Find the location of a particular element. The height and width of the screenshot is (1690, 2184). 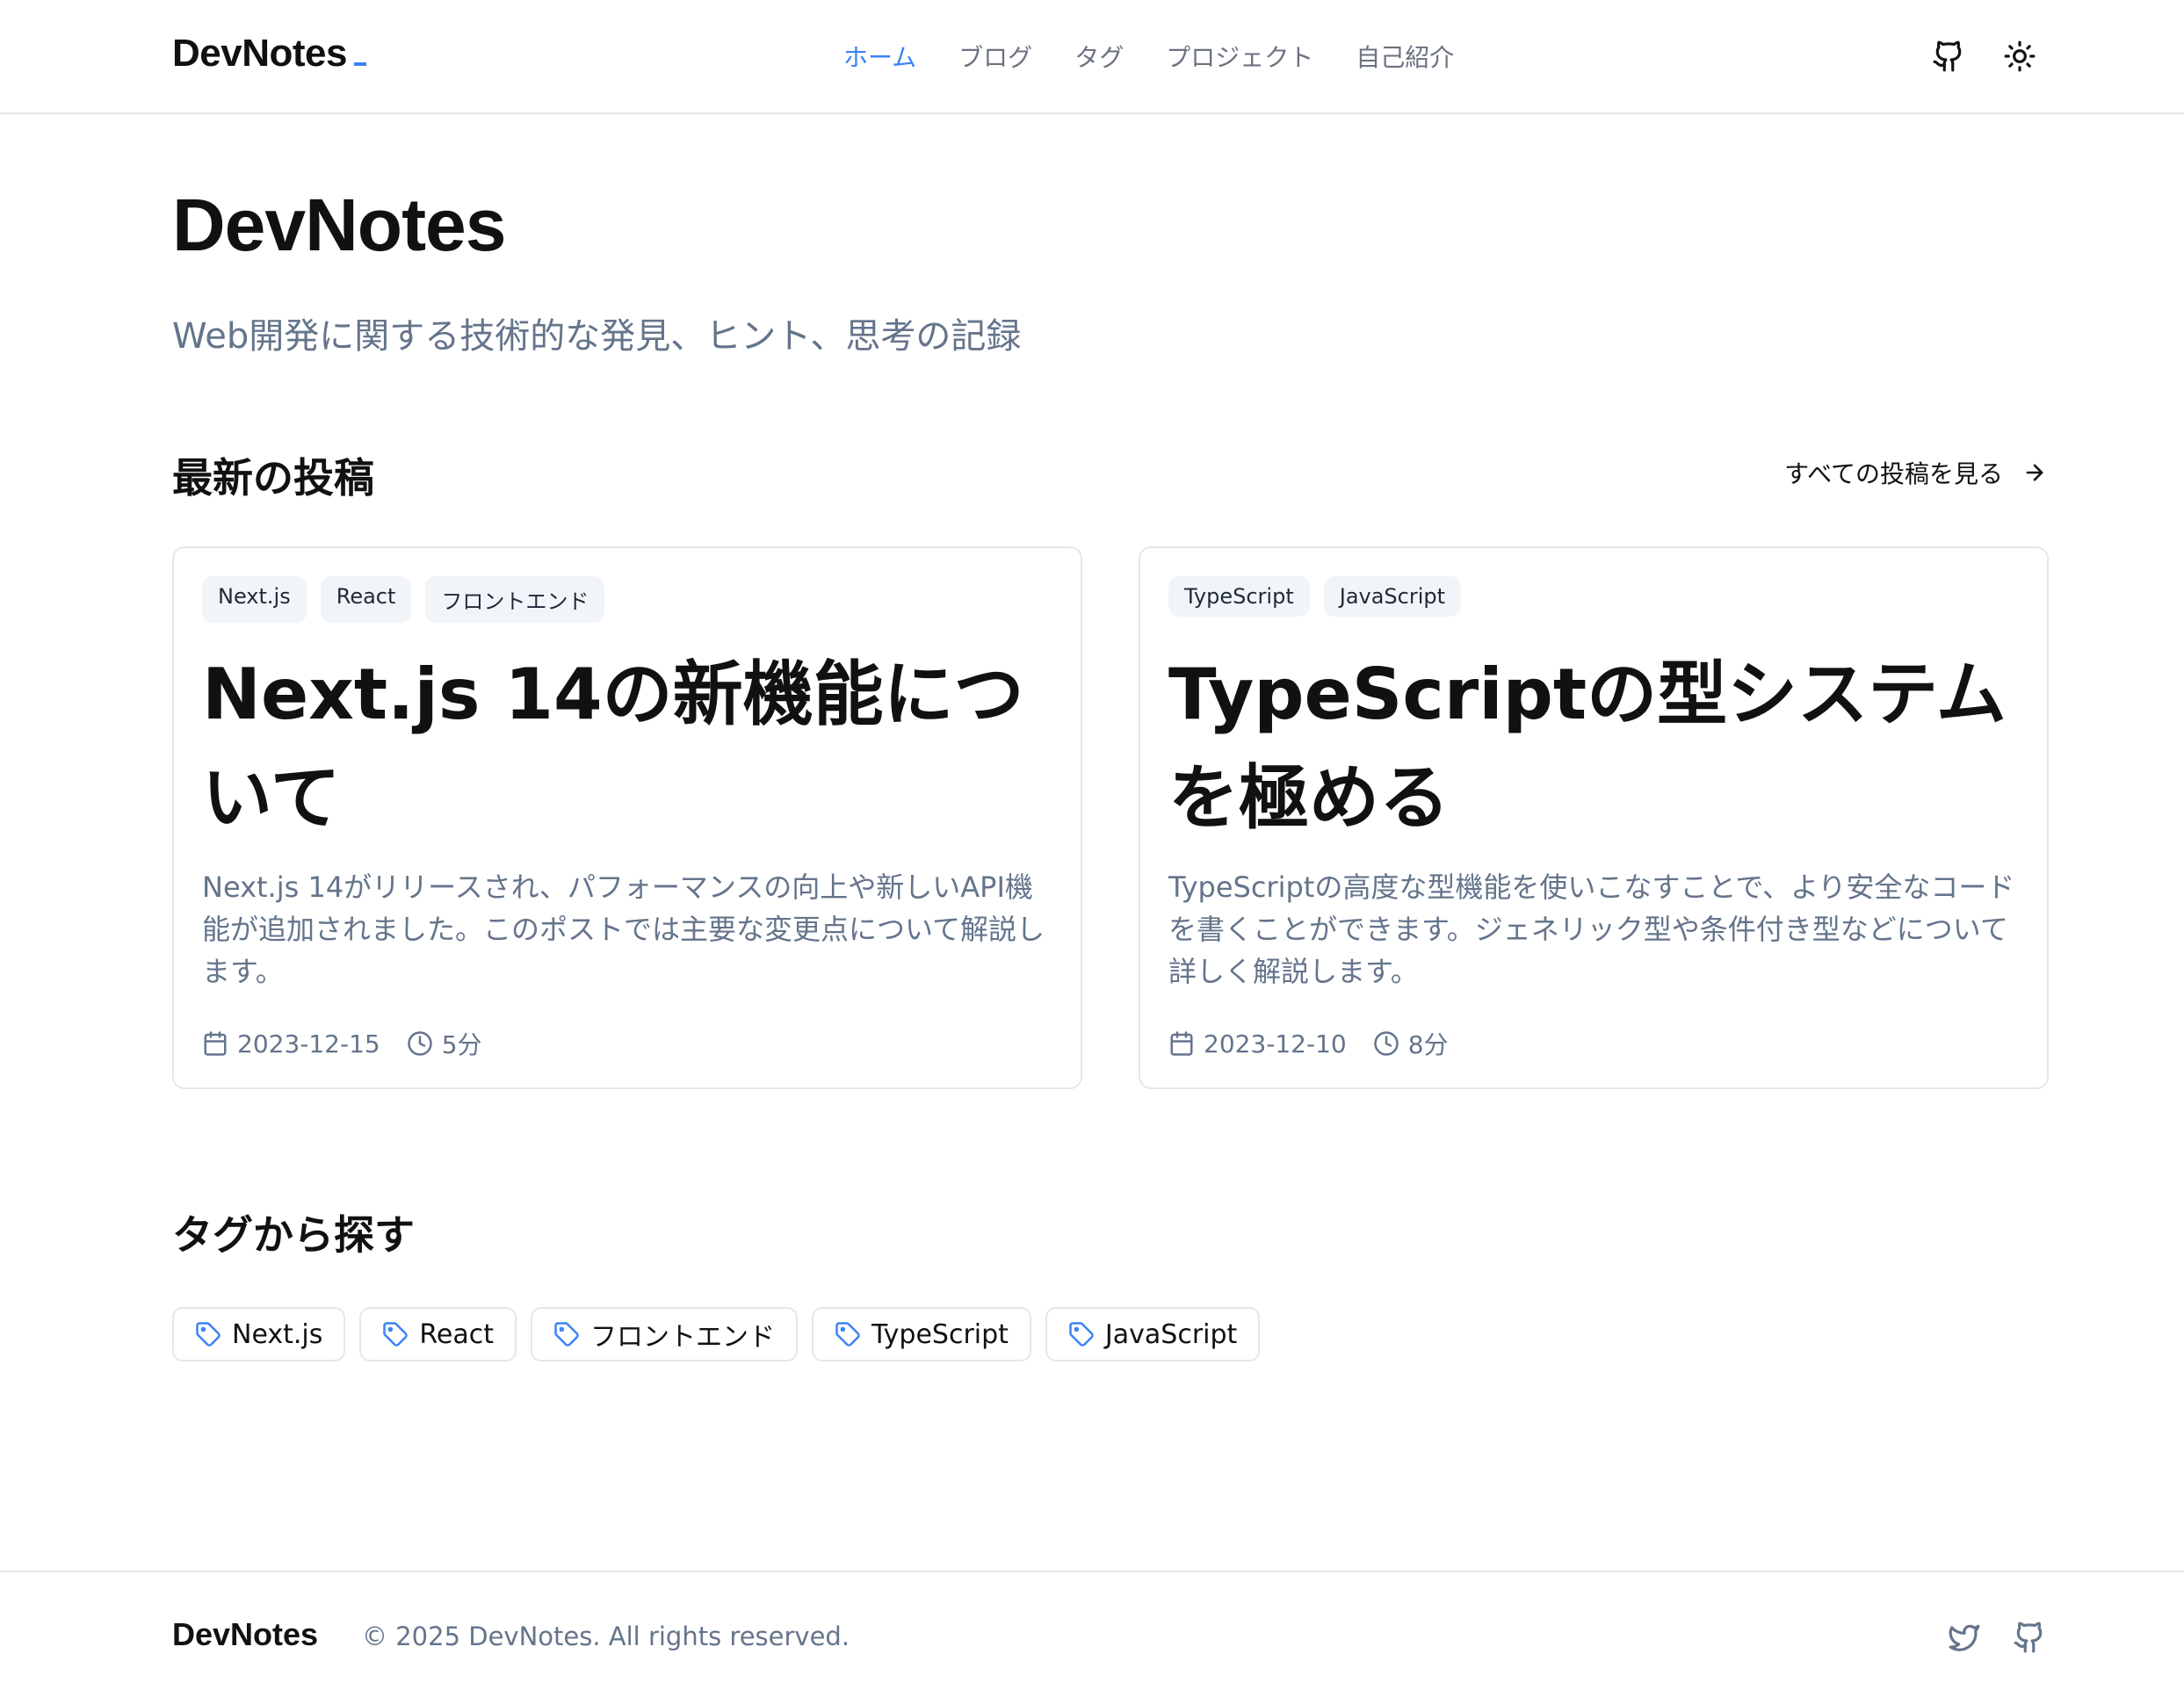

site-logo-text: DevNotes is located at coordinates (259, 53).